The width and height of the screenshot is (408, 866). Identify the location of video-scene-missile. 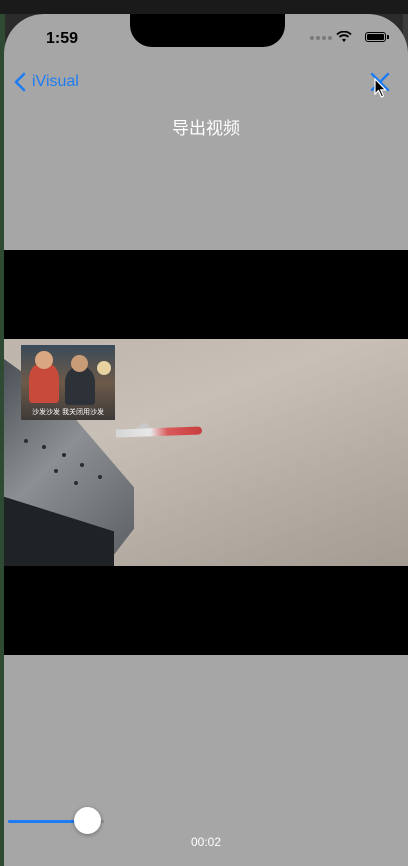
(159, 432).